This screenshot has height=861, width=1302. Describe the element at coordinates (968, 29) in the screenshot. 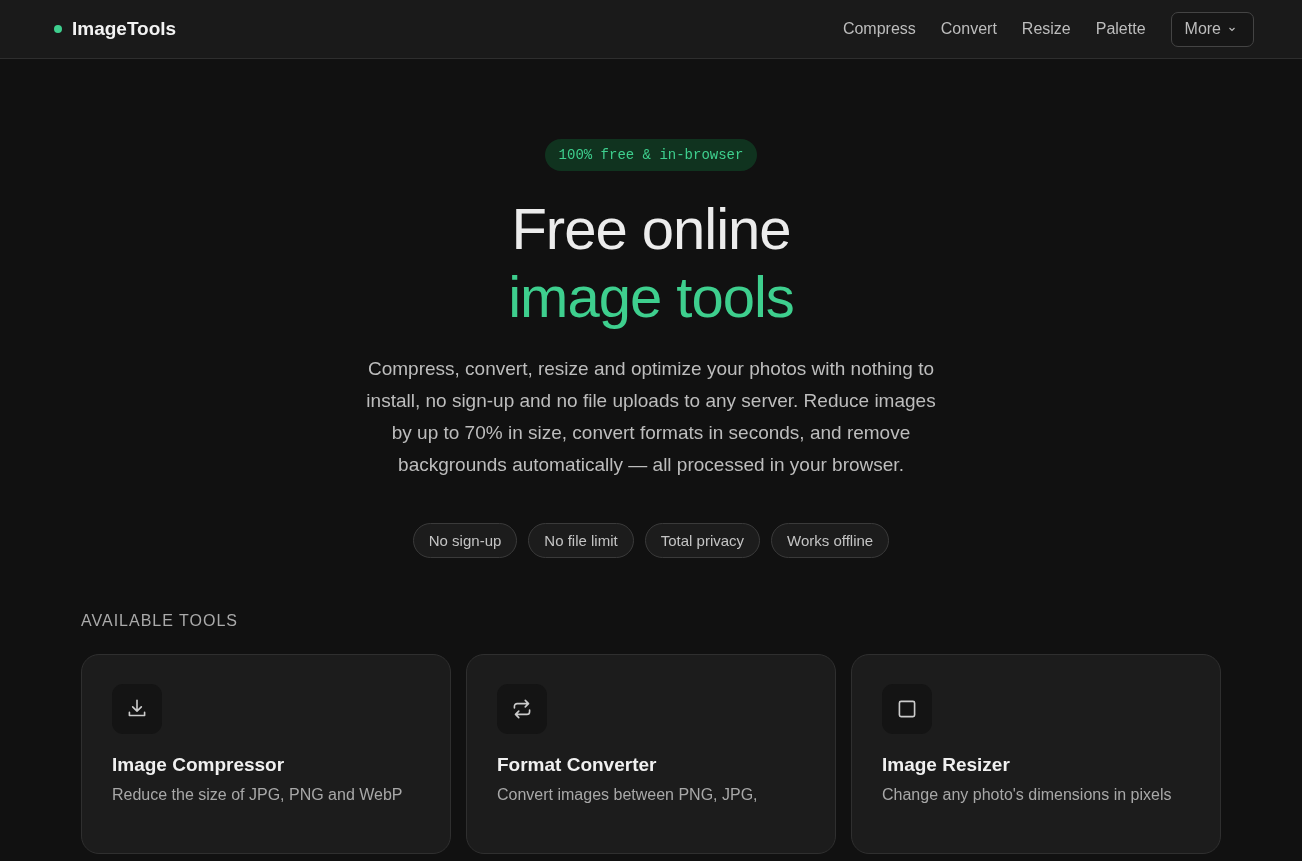

I see `nav-link: Convert` at that location.